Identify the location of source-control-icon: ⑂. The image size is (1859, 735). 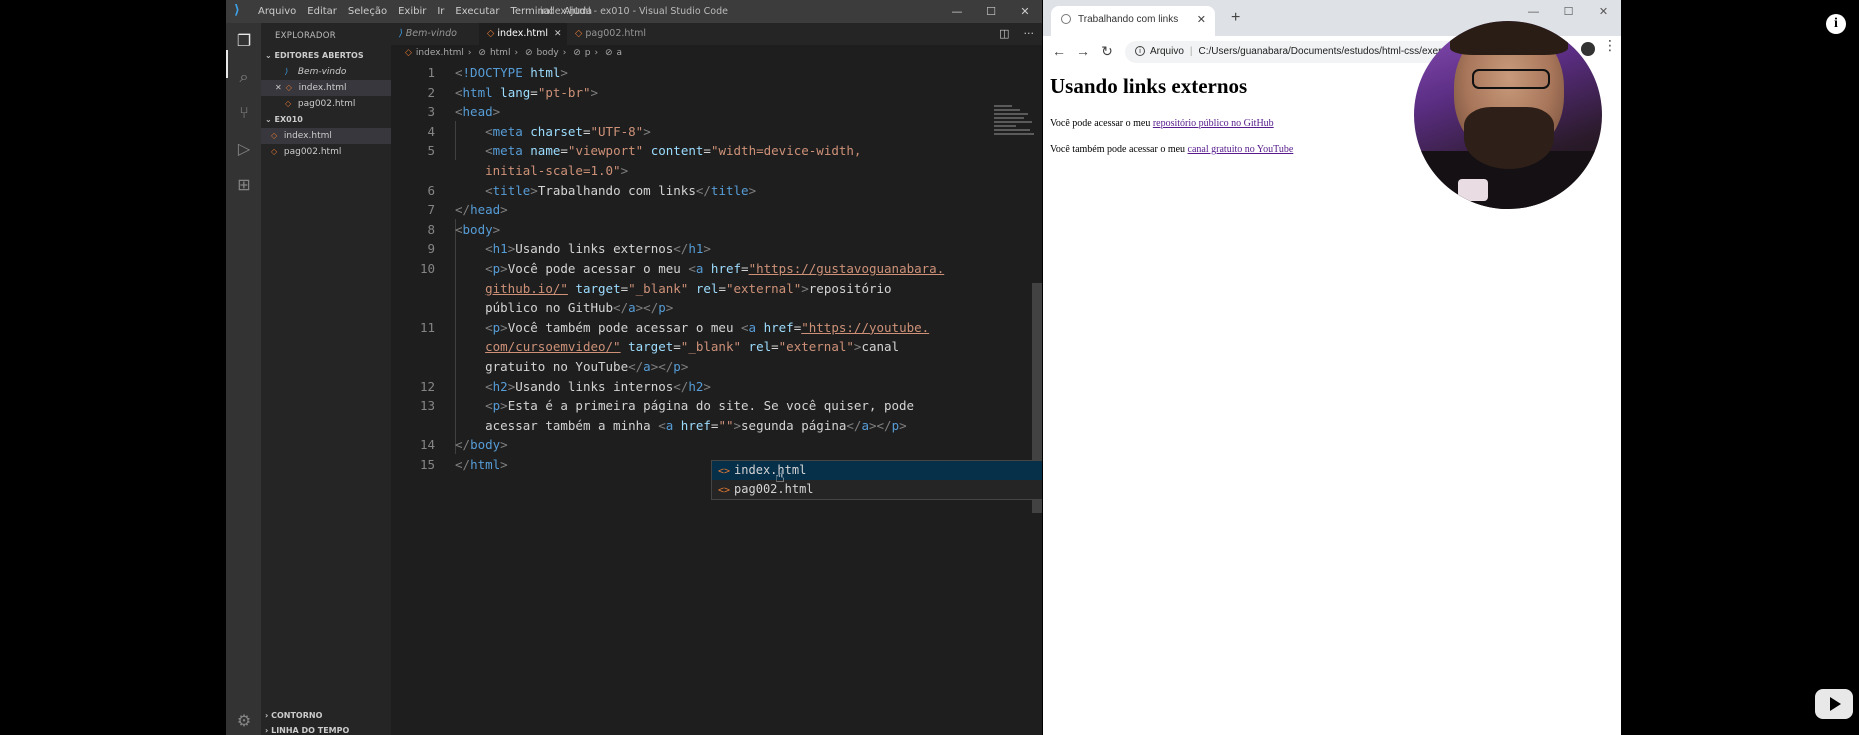
(244, 113).